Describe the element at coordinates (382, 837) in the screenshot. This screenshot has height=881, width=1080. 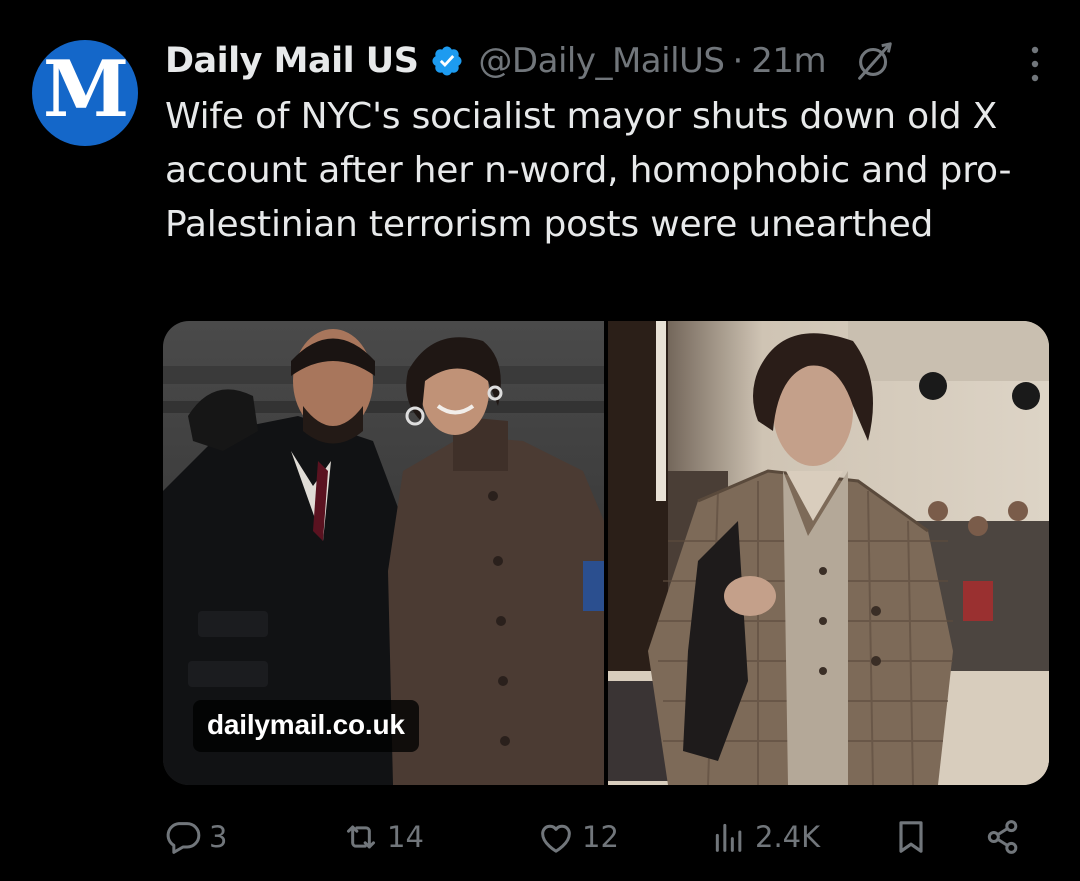
I see `repost-button: 14` at that location.